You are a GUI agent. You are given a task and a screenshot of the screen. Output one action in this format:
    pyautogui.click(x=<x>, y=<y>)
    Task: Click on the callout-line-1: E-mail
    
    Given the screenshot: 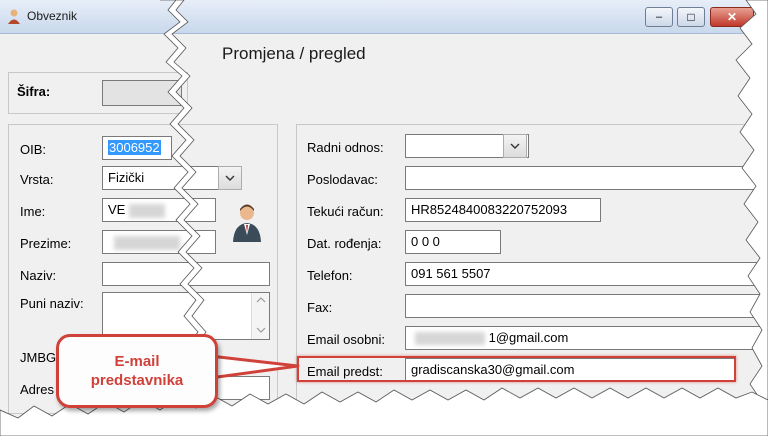 What is the action you would take?
    pyautogui.click(x=137, y=361)
    